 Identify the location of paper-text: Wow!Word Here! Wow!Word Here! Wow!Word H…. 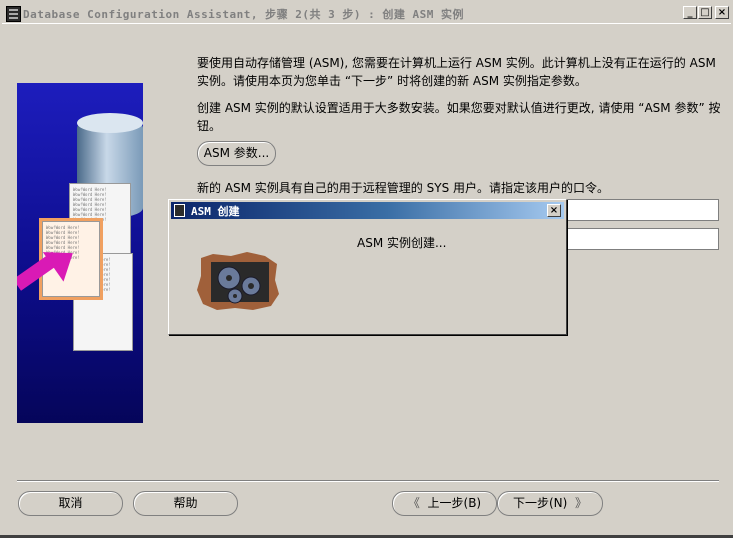
(90, 204).